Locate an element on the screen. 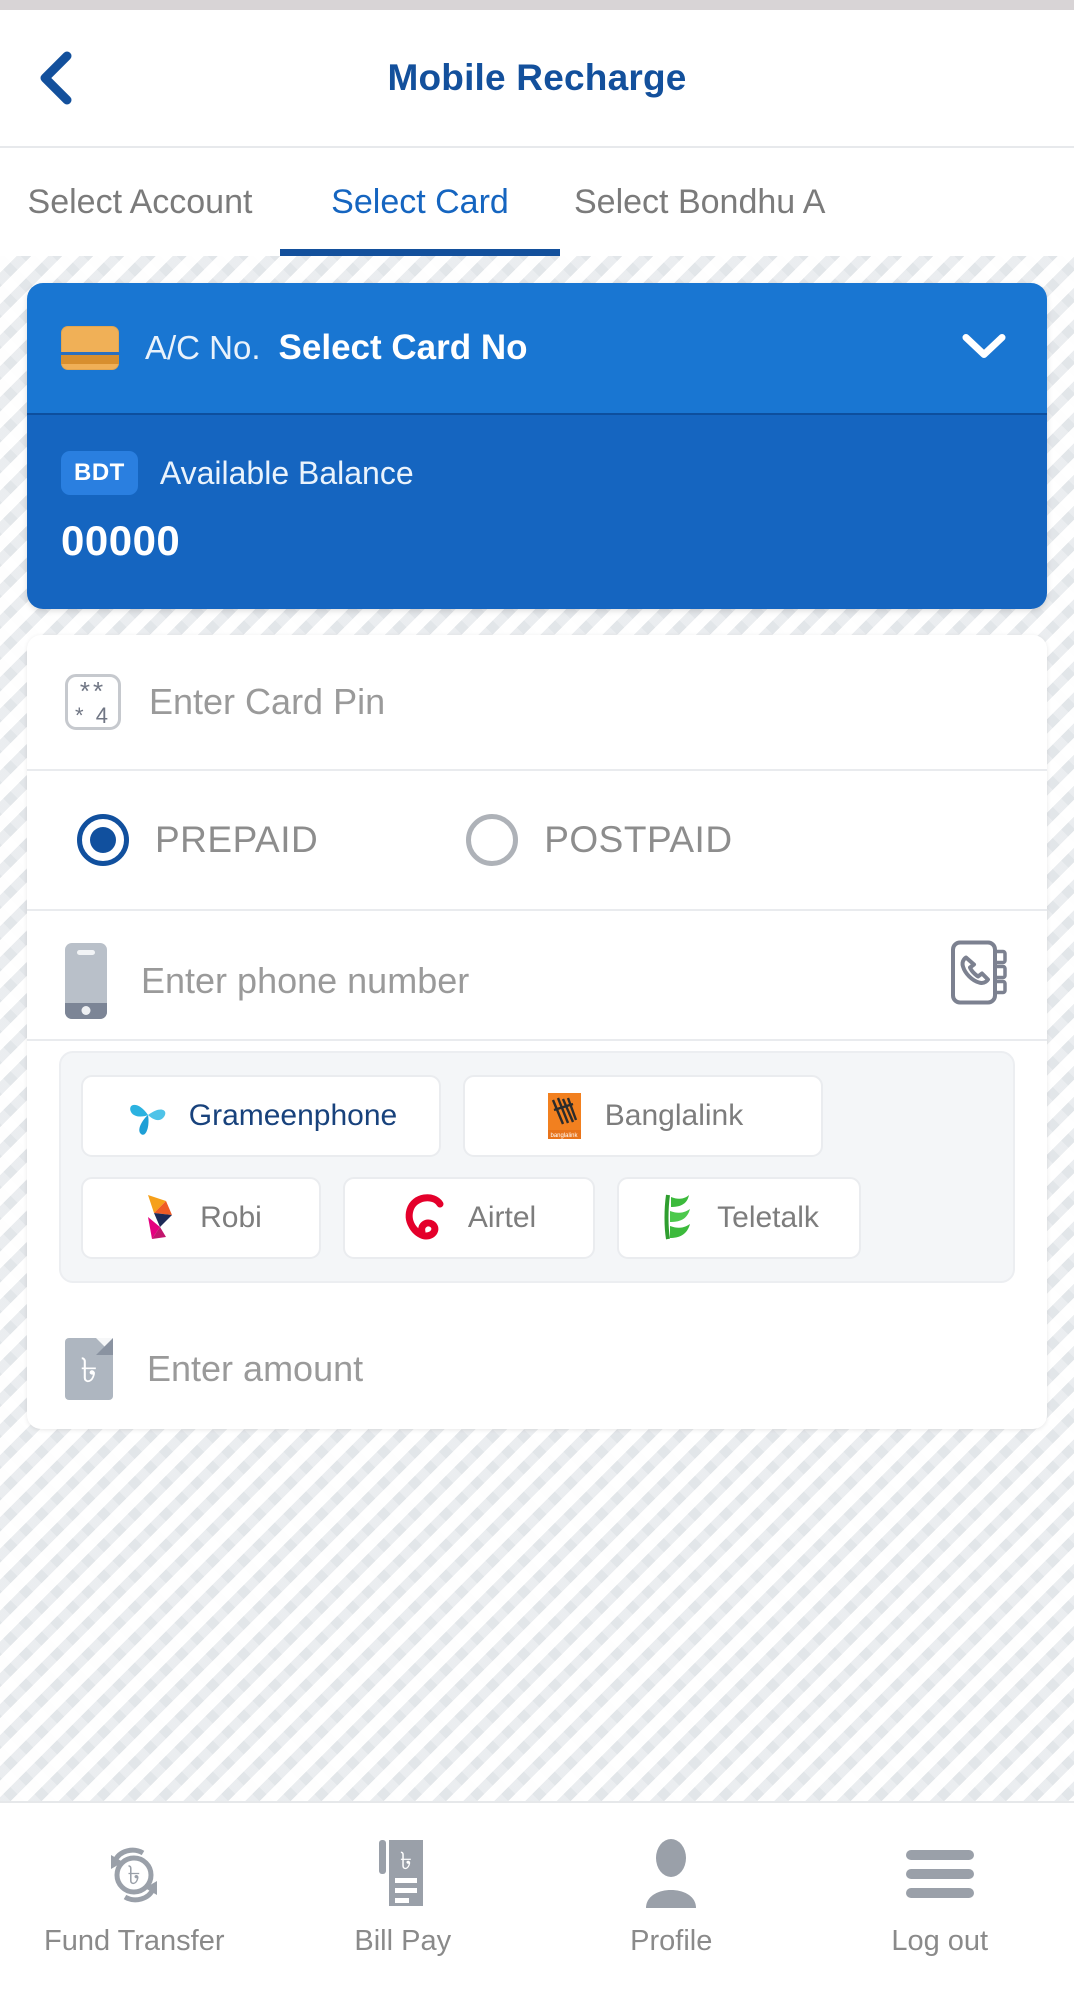 Image resolution: width=1074 pixels, height=2009 pixels. card-selector-row: A/C No. Select Card No is located at coordinates (537, 348).